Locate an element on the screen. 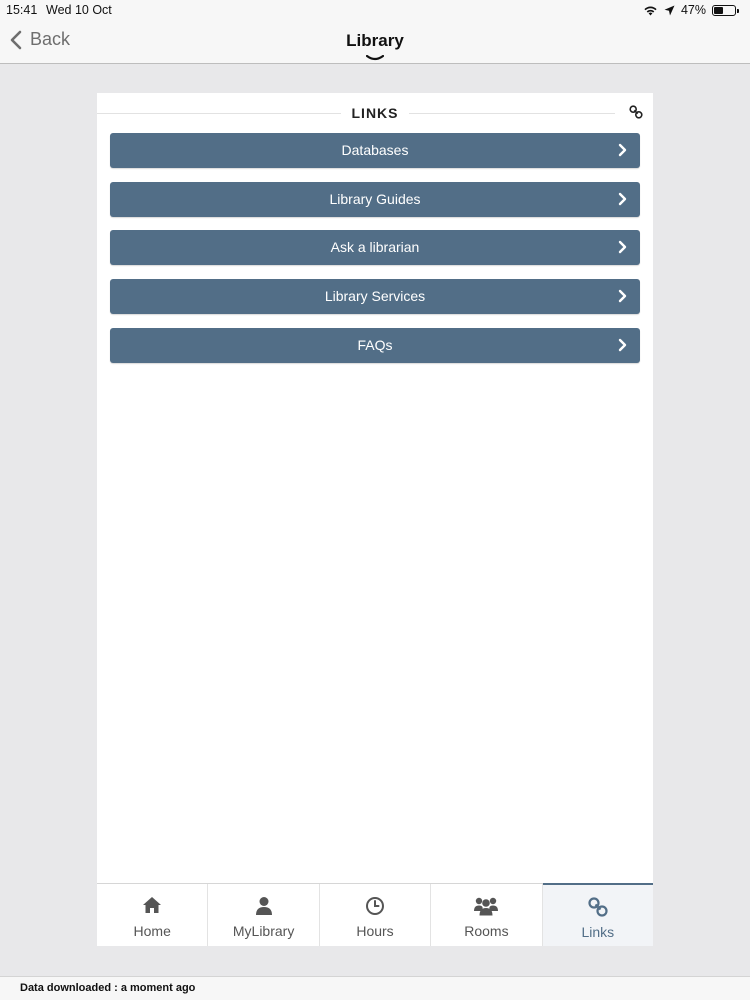 The height and width of the screenshot is (1000, 750). section-header: LINKS is located at coordinates (375, 113).